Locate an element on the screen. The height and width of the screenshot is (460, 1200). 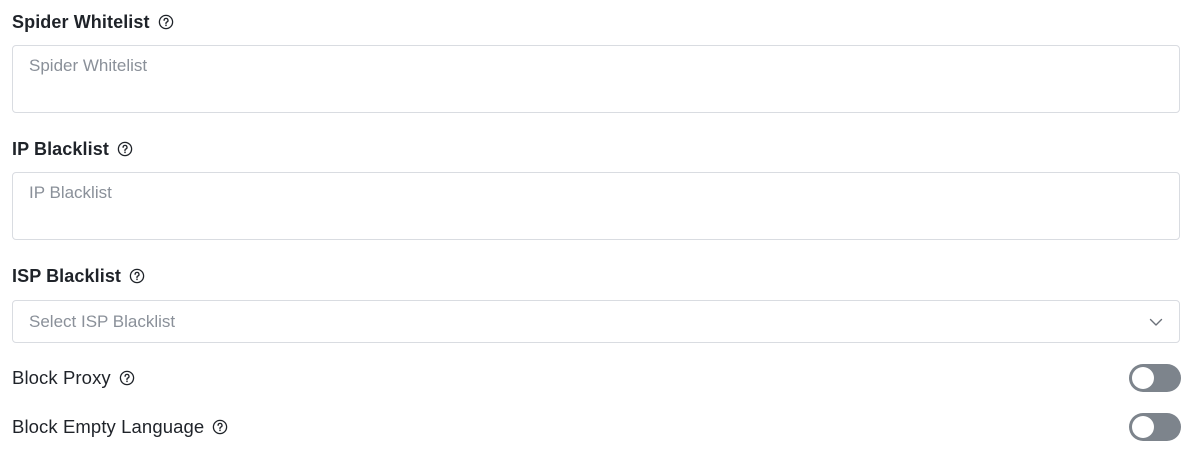
ip-blacklist-input is located at coordinates (596, 206).